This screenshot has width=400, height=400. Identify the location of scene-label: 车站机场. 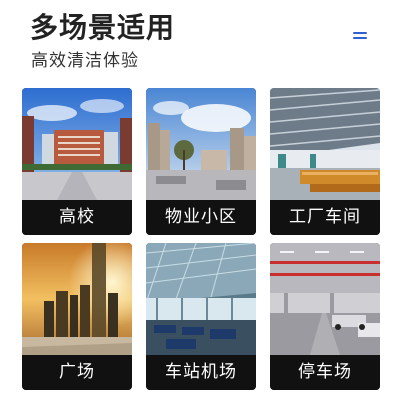
(201, 372).